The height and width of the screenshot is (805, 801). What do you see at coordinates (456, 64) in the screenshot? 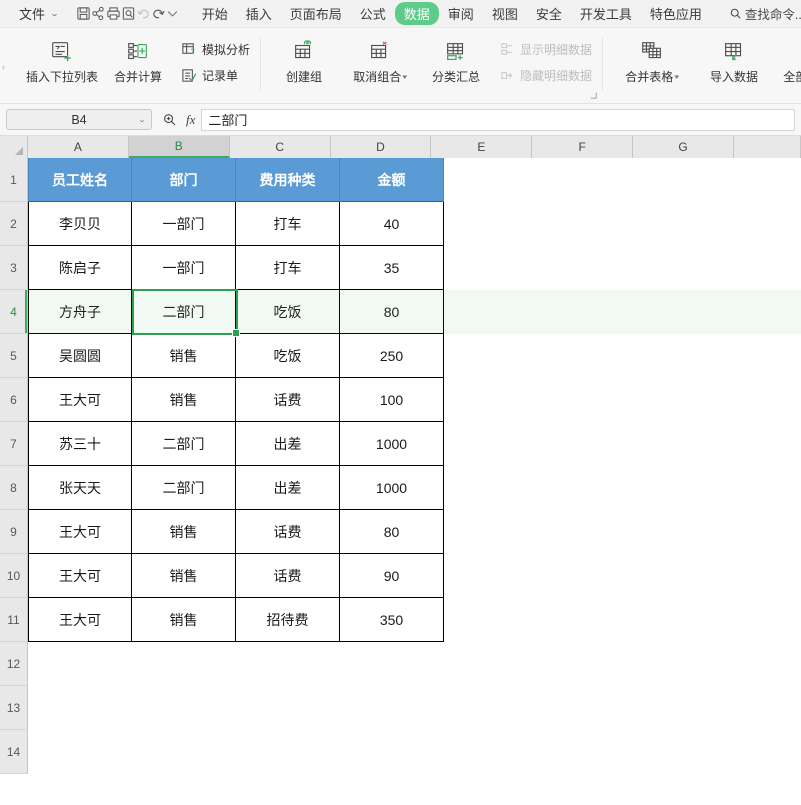
I see `subtotal-button: 分类汇总` at bounding box center [456, 64].